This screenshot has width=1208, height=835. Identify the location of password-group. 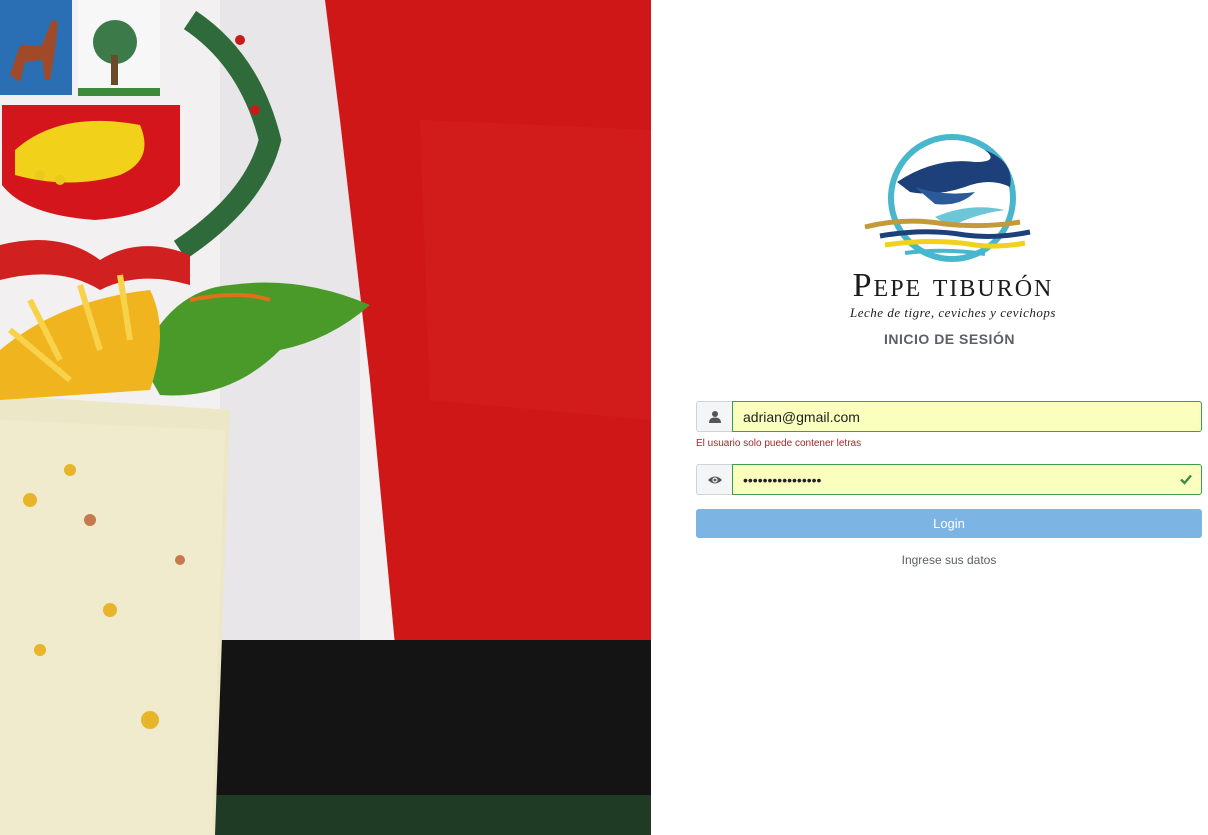
(949, 479).